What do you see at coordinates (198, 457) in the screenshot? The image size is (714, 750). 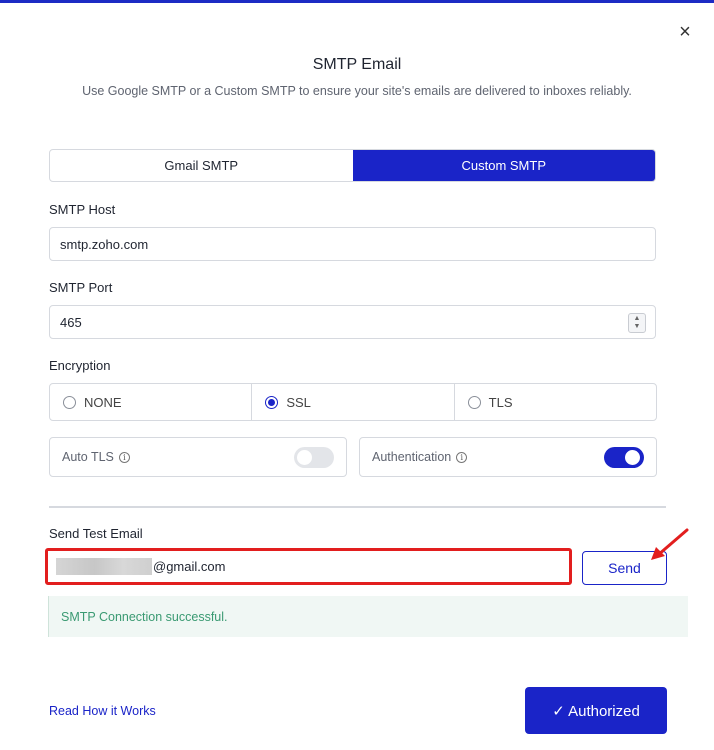 I see `auto-tls-card: Auto TLS i` at bounding box center [198, 457].